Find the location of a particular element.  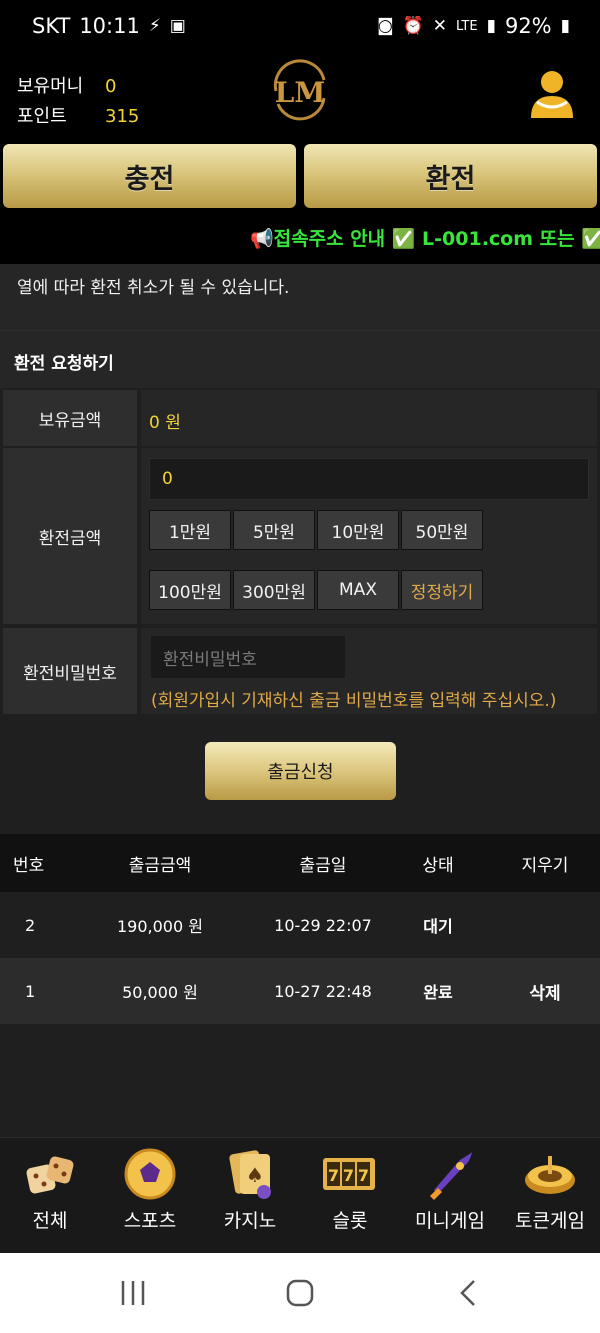

balance-label: 보유금액 is located at coordinates (70, 418).